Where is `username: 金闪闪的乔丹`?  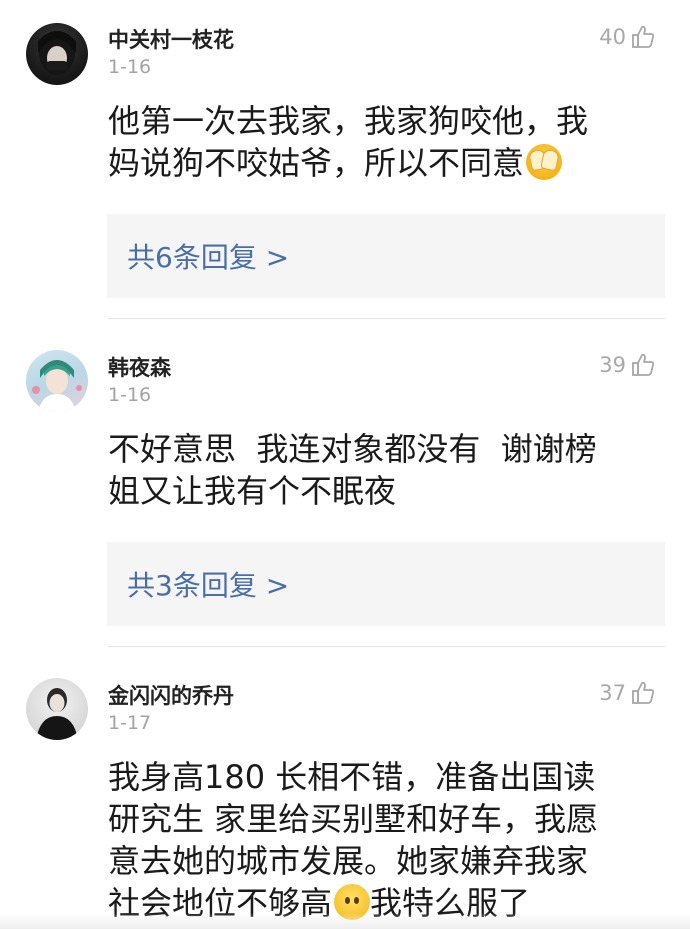 username: 金闪闪的乔丹 is located at coordinates (171, 695).